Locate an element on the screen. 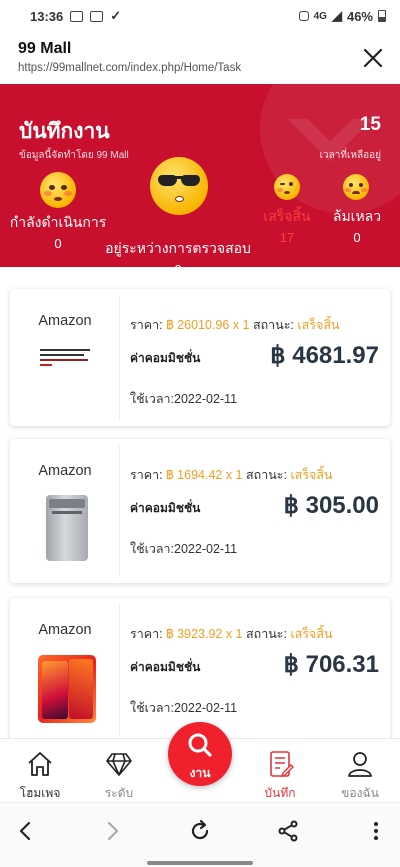  price-line: ราคา: ฿ 26010.96 x 1 สถานะ: เสร็จสิ้น is located at coordinates (235, 325).